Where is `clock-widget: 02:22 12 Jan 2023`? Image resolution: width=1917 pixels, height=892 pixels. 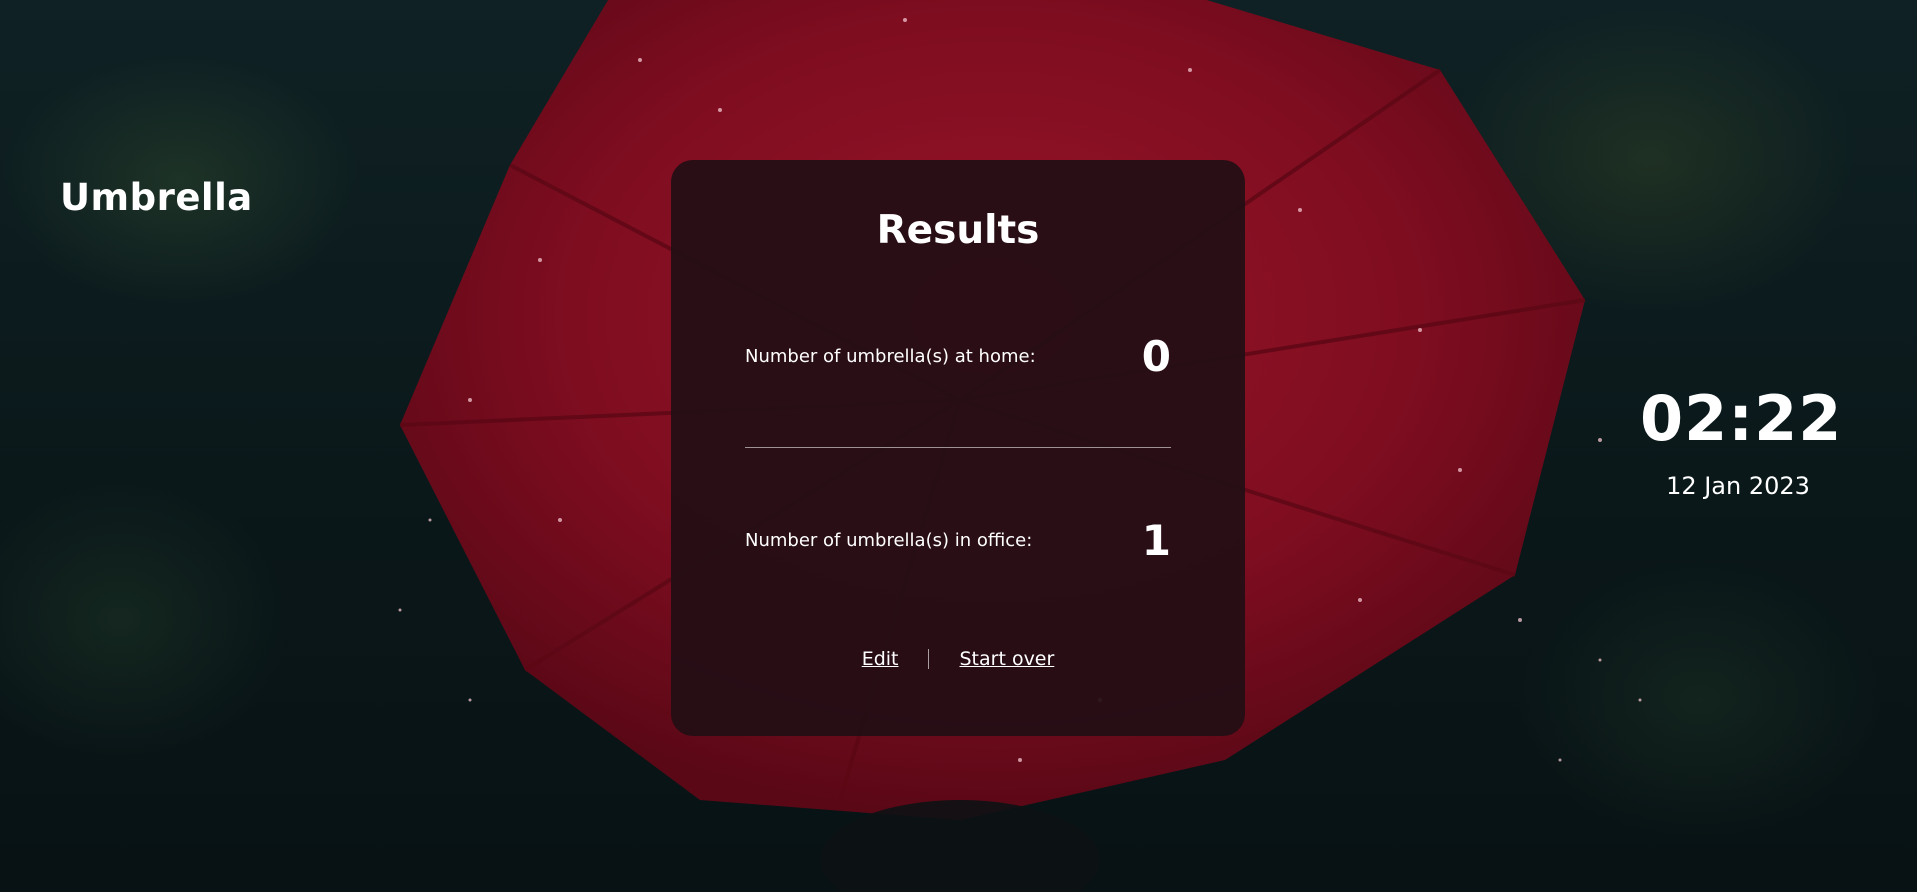
clock-widget: 02:22 12 Jan 2023 is located at coordinates (1741, 441).